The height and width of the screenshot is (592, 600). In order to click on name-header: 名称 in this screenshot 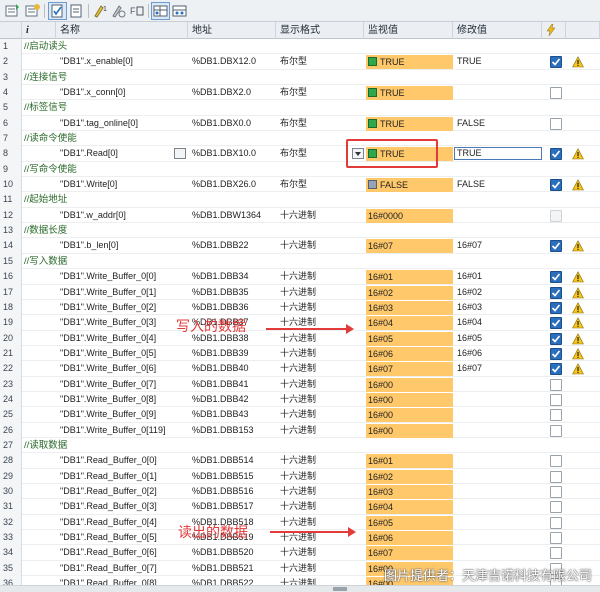, I will do `click(122, 30)`.